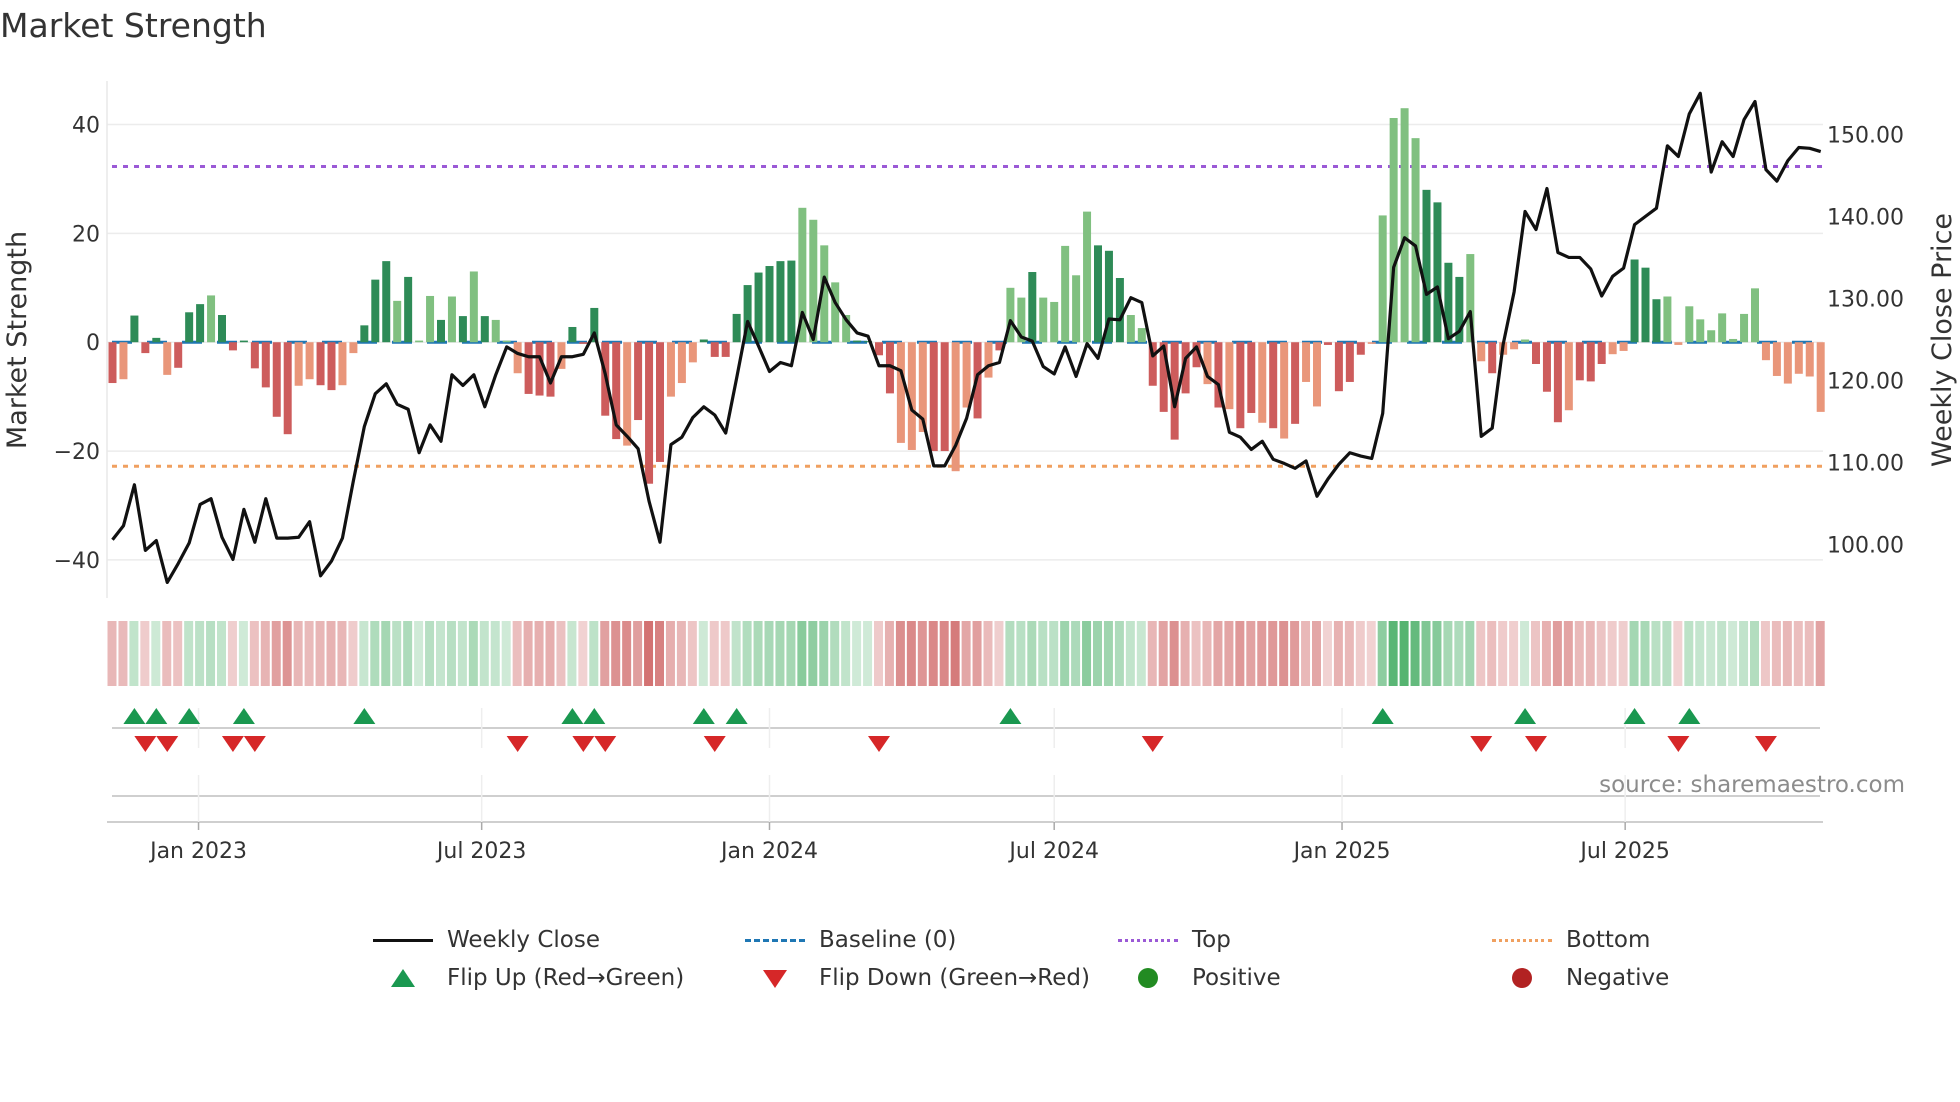 The height and width of the screenshot is (1102, 1960). What do you see at coordinates (1618, 978) in the screenshot?
I see `legend-label: Negative` at bounding box center [1618, 978].